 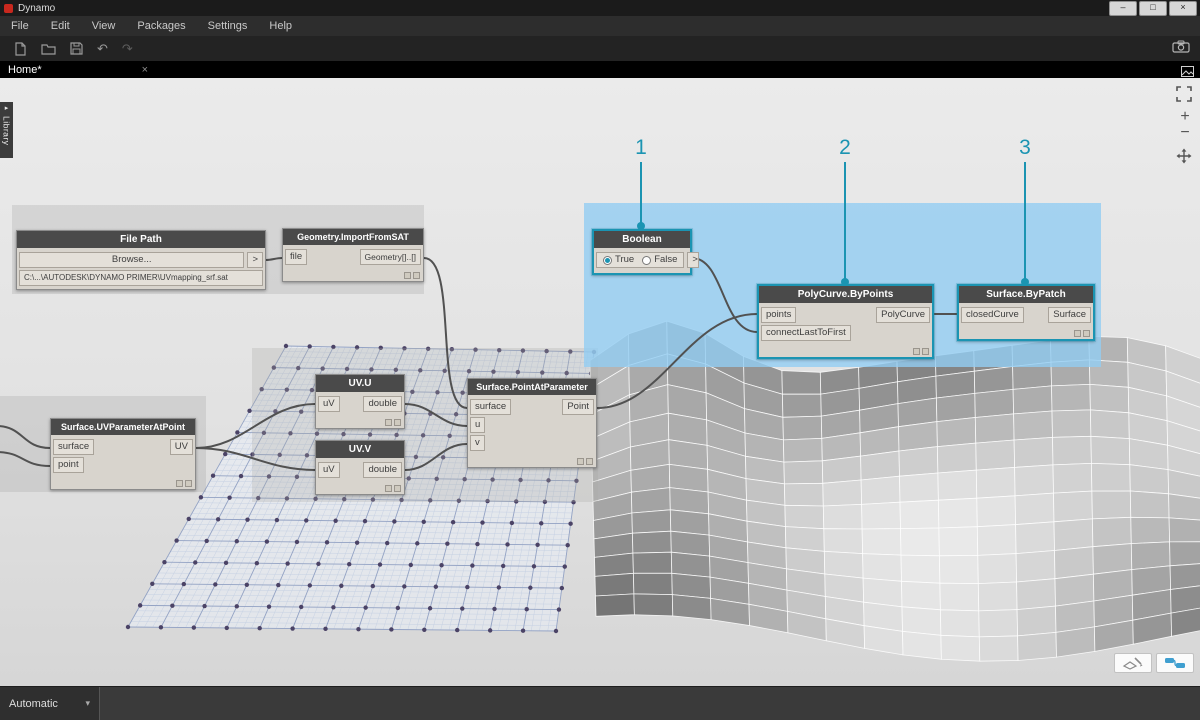 I want to click on input-port: u, so click(x=478, y=425).